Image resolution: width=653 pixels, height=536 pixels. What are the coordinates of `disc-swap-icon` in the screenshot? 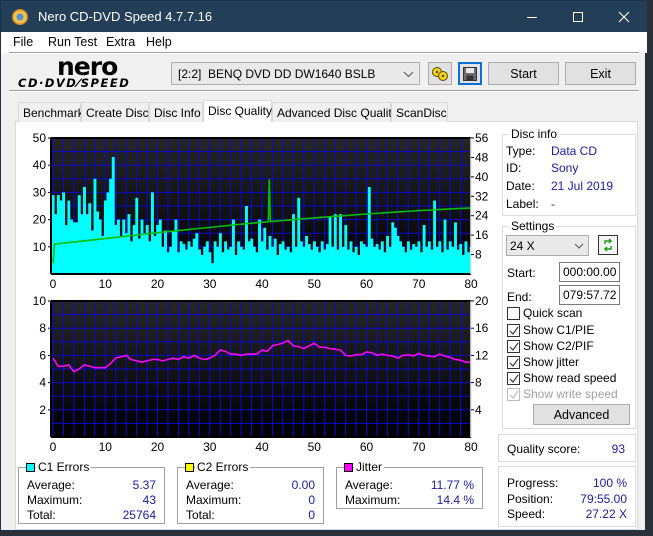 It's located at (440, 73).